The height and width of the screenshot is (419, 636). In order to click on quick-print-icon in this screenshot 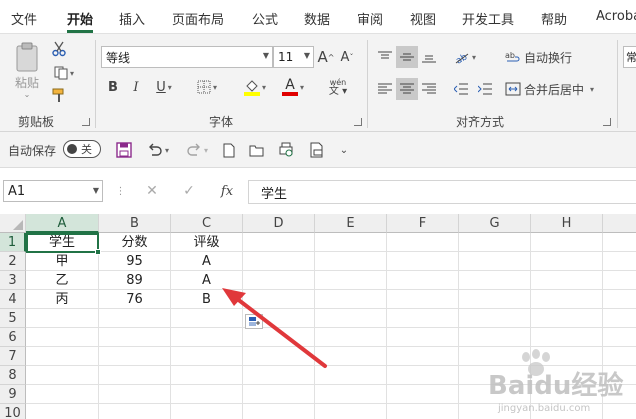, I will do `click(317, 150)`.